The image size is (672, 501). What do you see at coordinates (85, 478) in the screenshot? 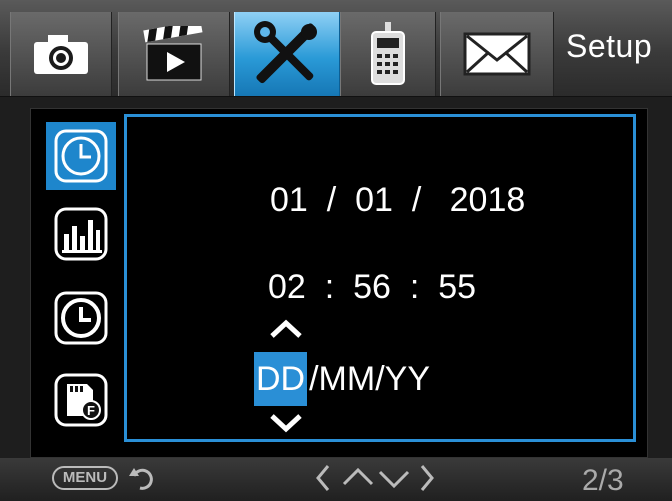
I see `menu-button-hint: MENU` at bounding box center [85, 478].